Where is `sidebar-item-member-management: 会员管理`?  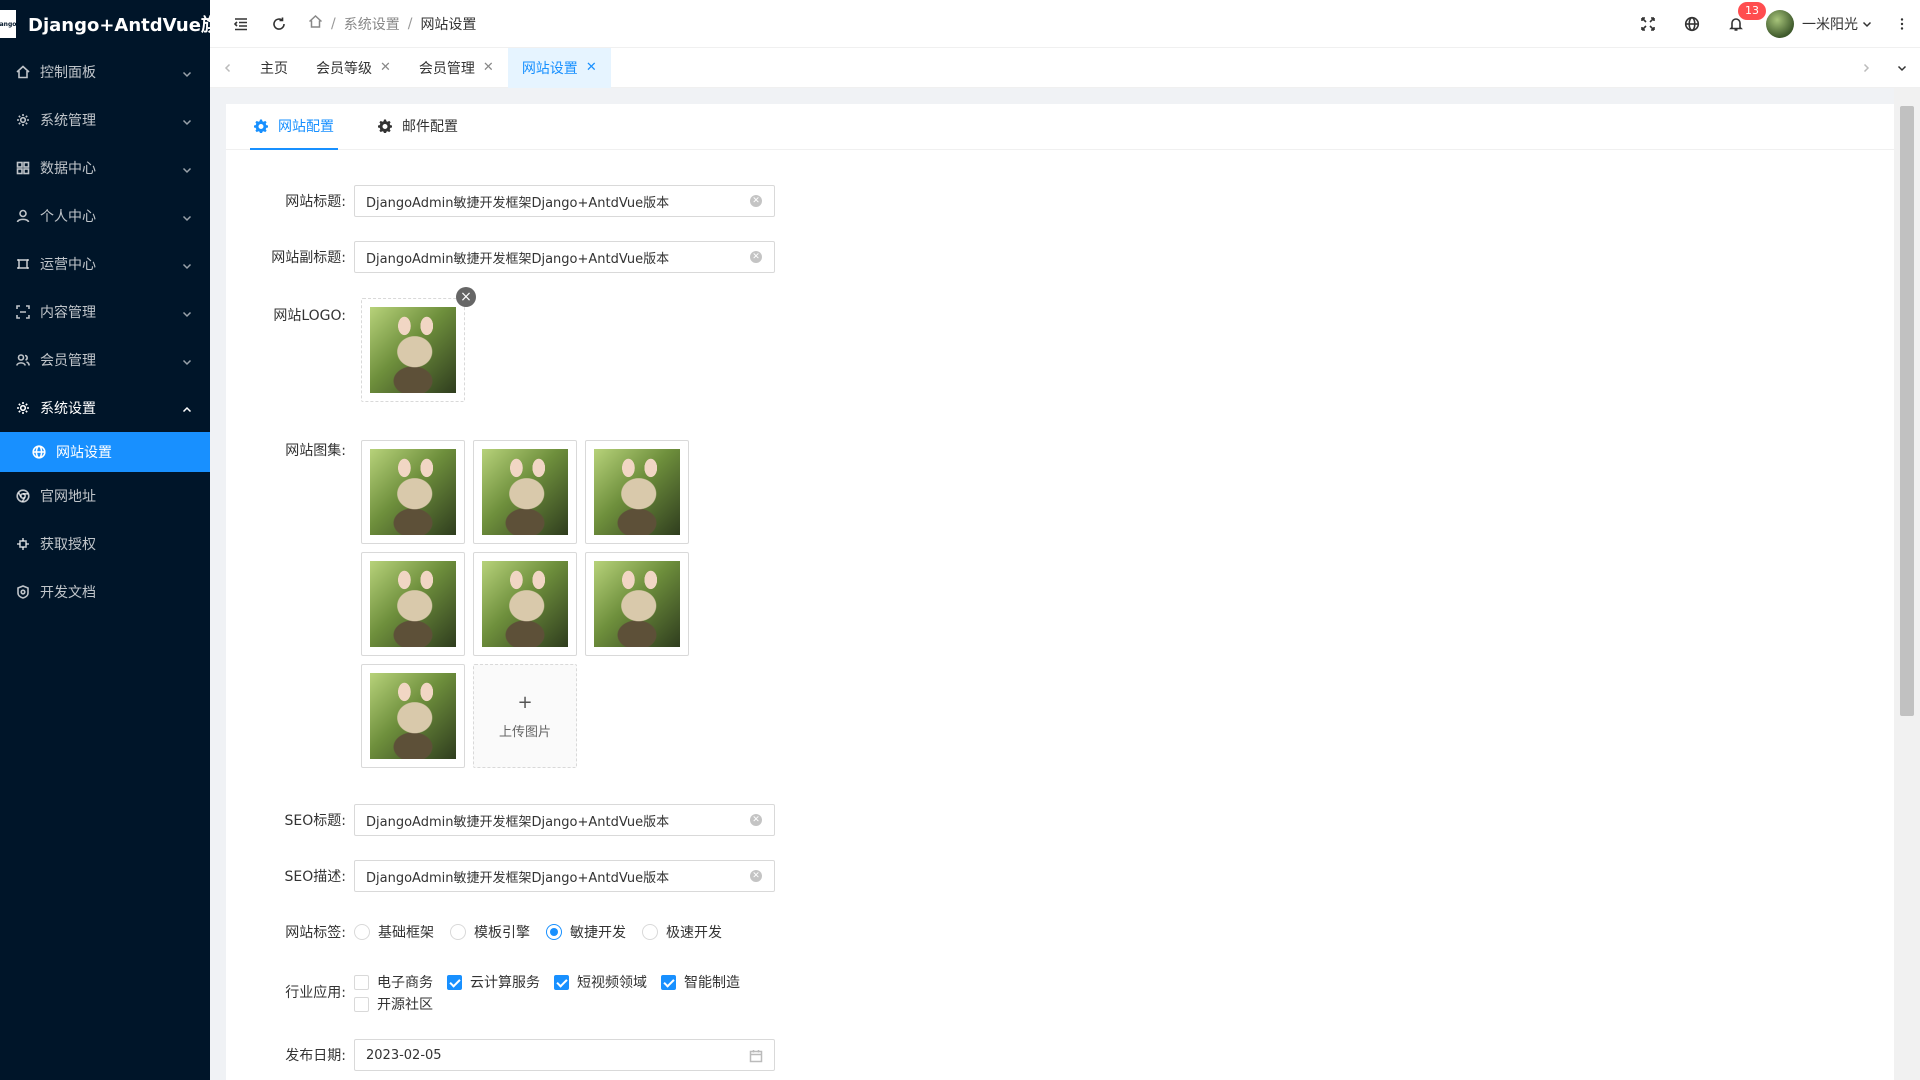
sidebar-item-member-management: 会员管理 is located at coordinates (105, 360).